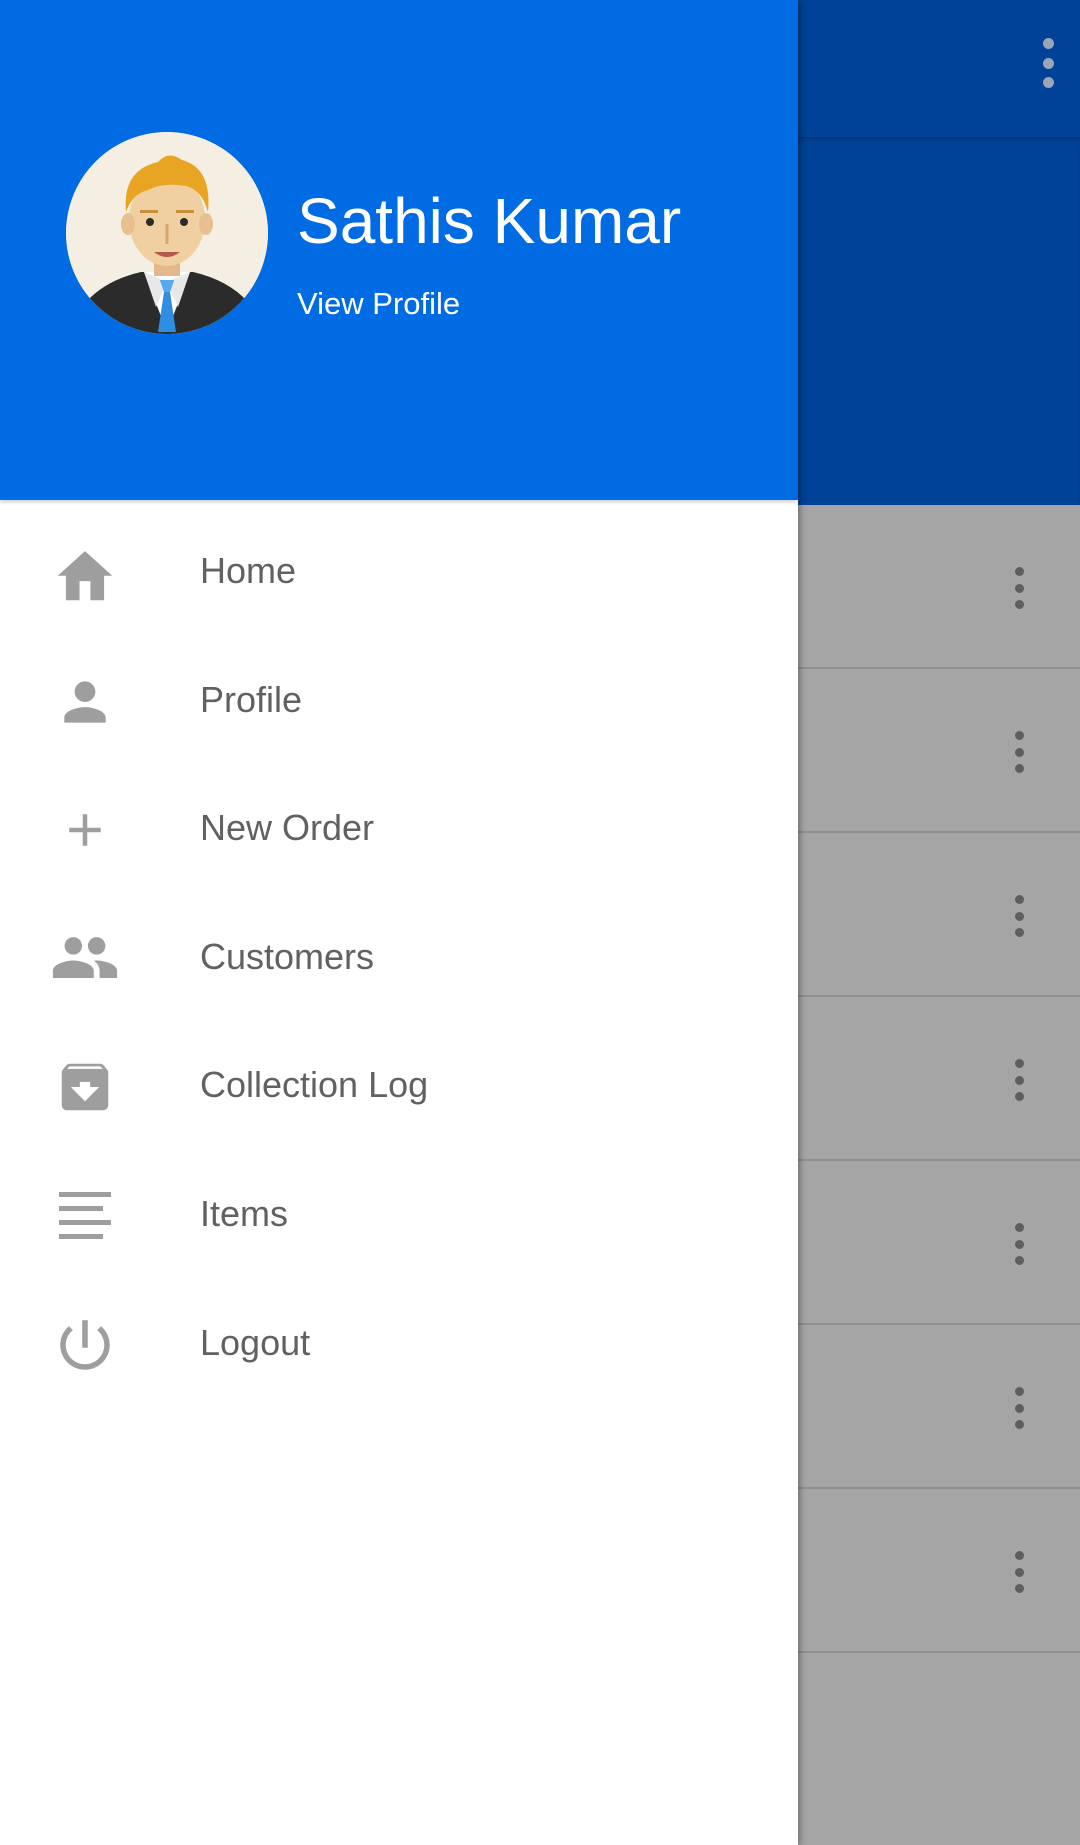 This screenshot has width=1080, height=1845. I want to click on view-profile-link: View Profile, so click(378, 304).